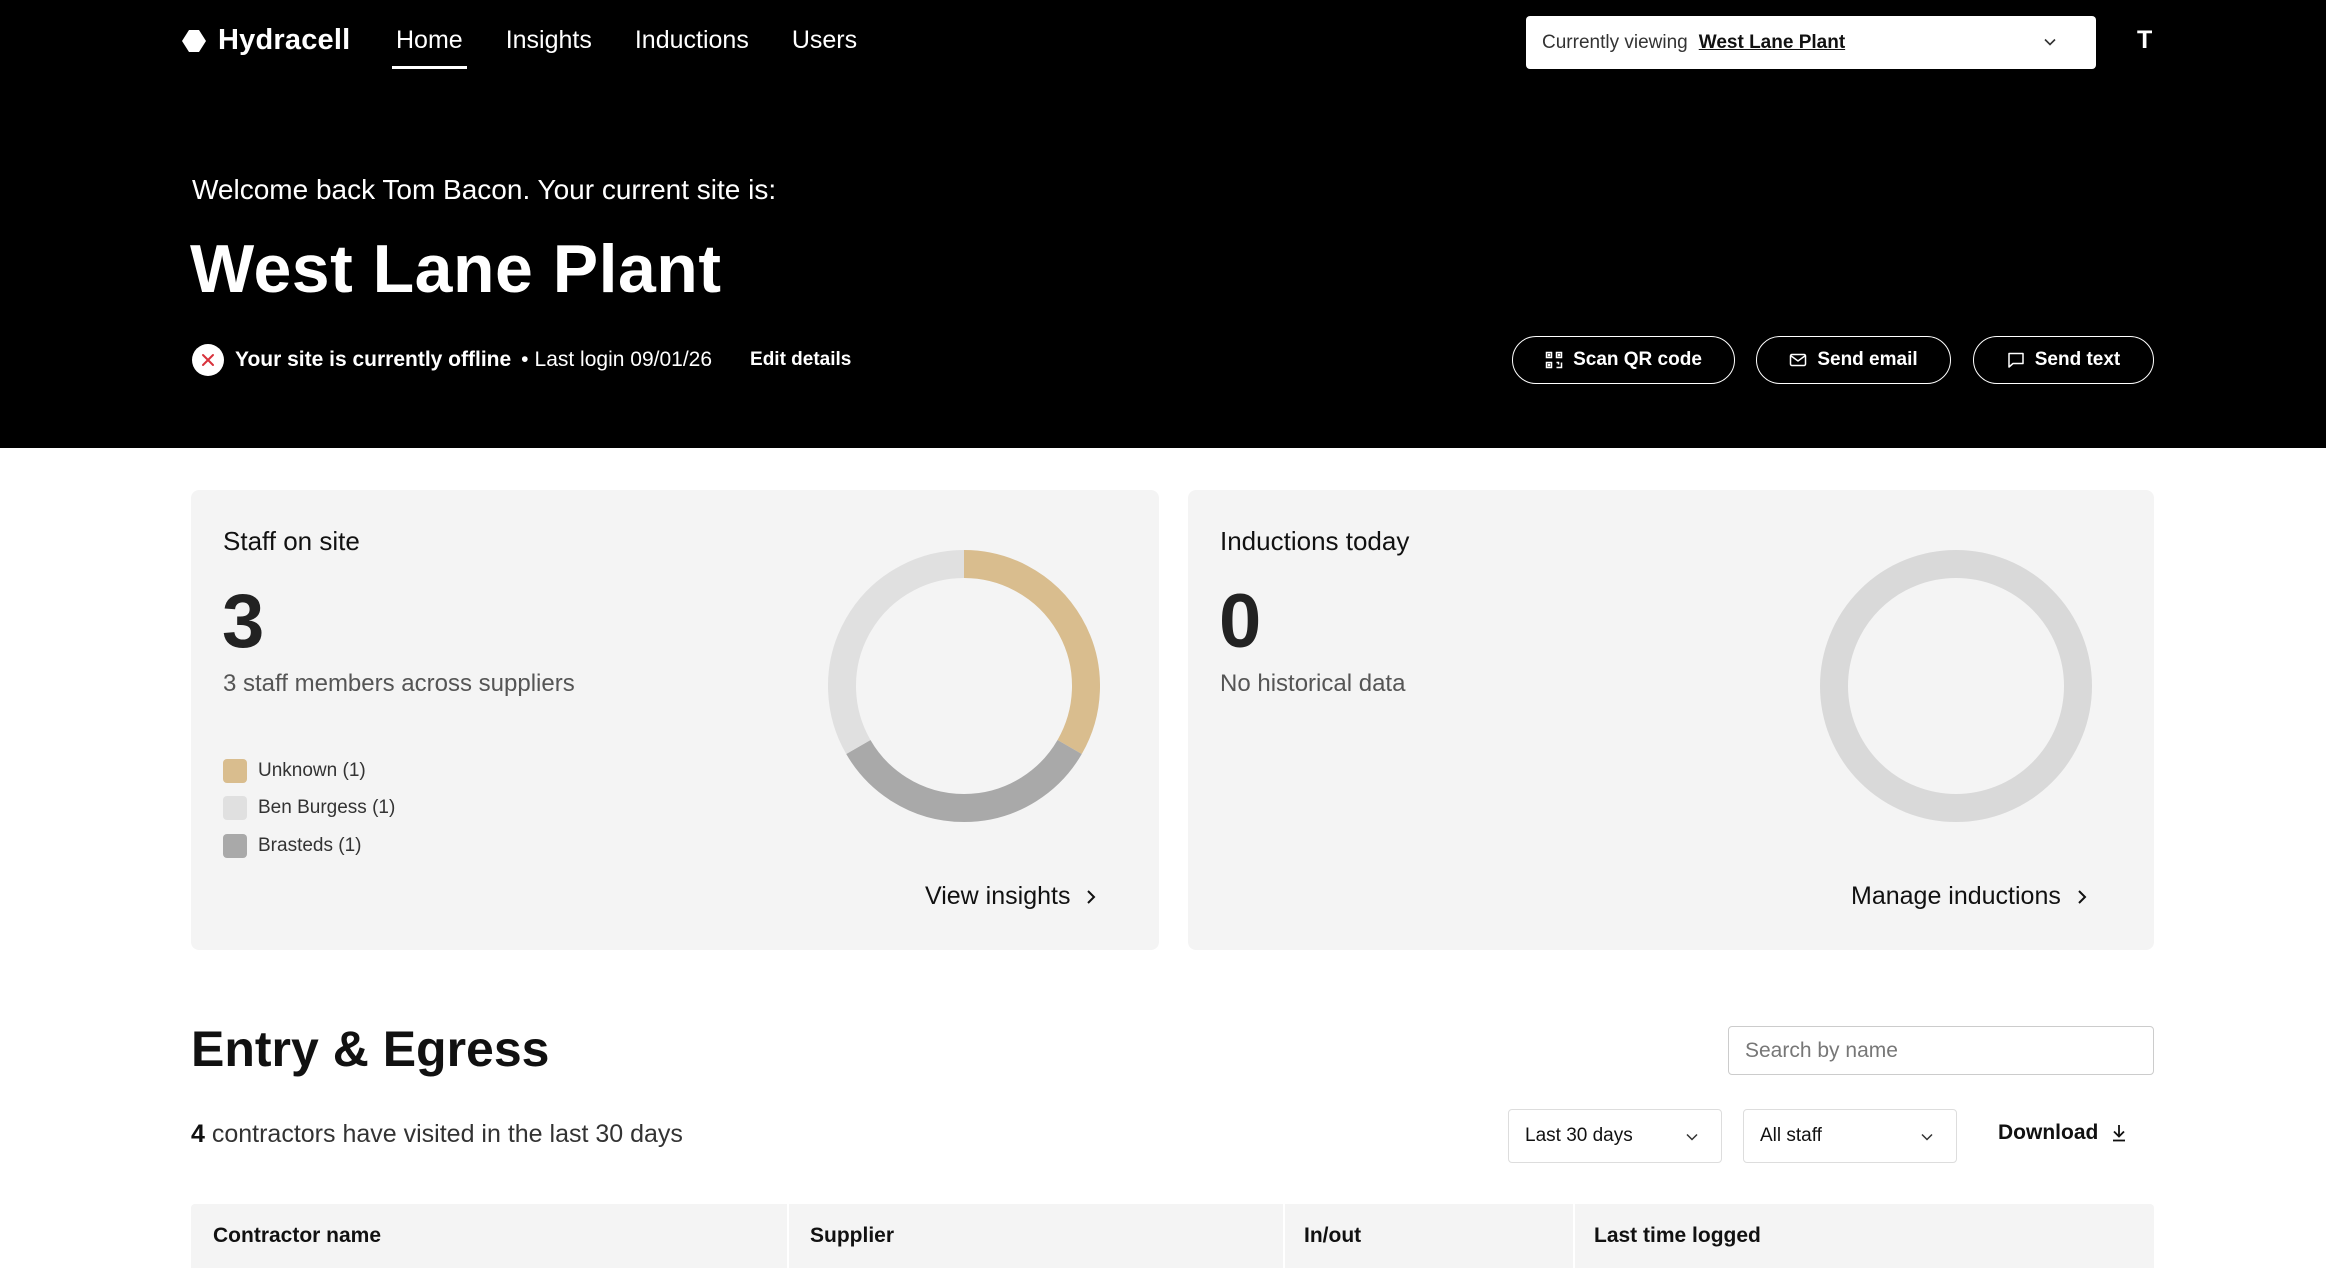 Image resolution: width=2326 pixels, height=1288 pixels. I want to click on view-insights-link: View insights, so click(1011, 896).